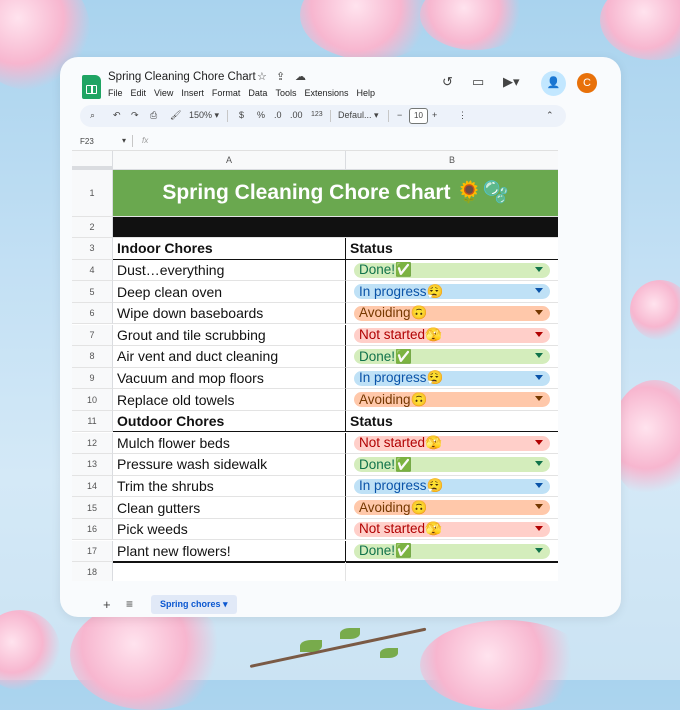  I want to click on chore-cell: Grout and tile scrubbing, so click(229, 335).